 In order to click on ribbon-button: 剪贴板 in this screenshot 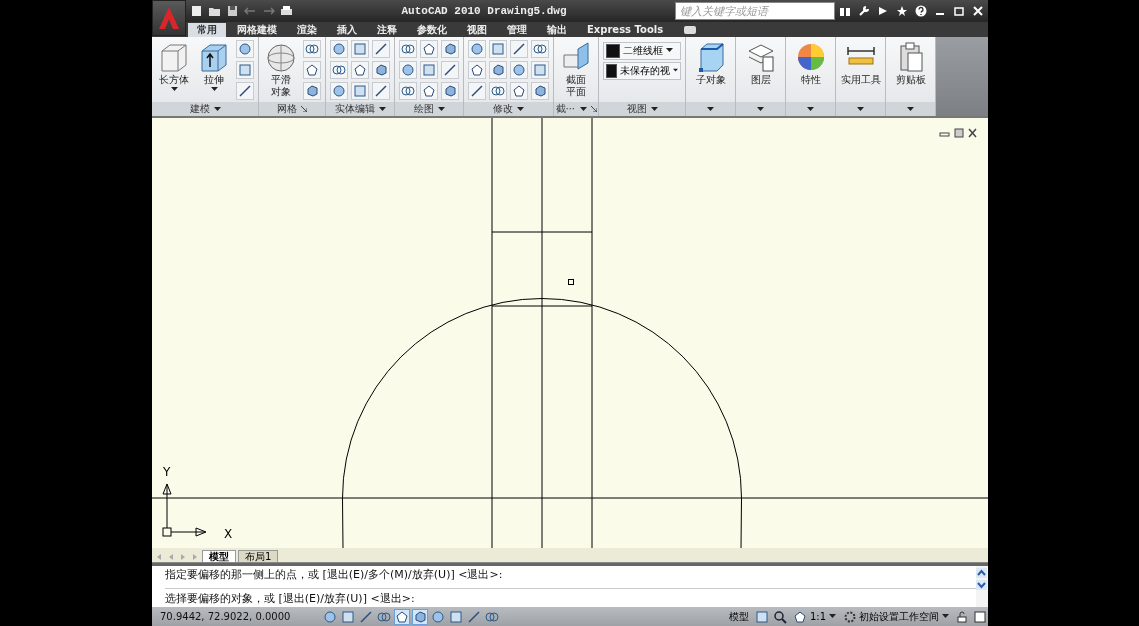, I will do `click(910, 63)`.